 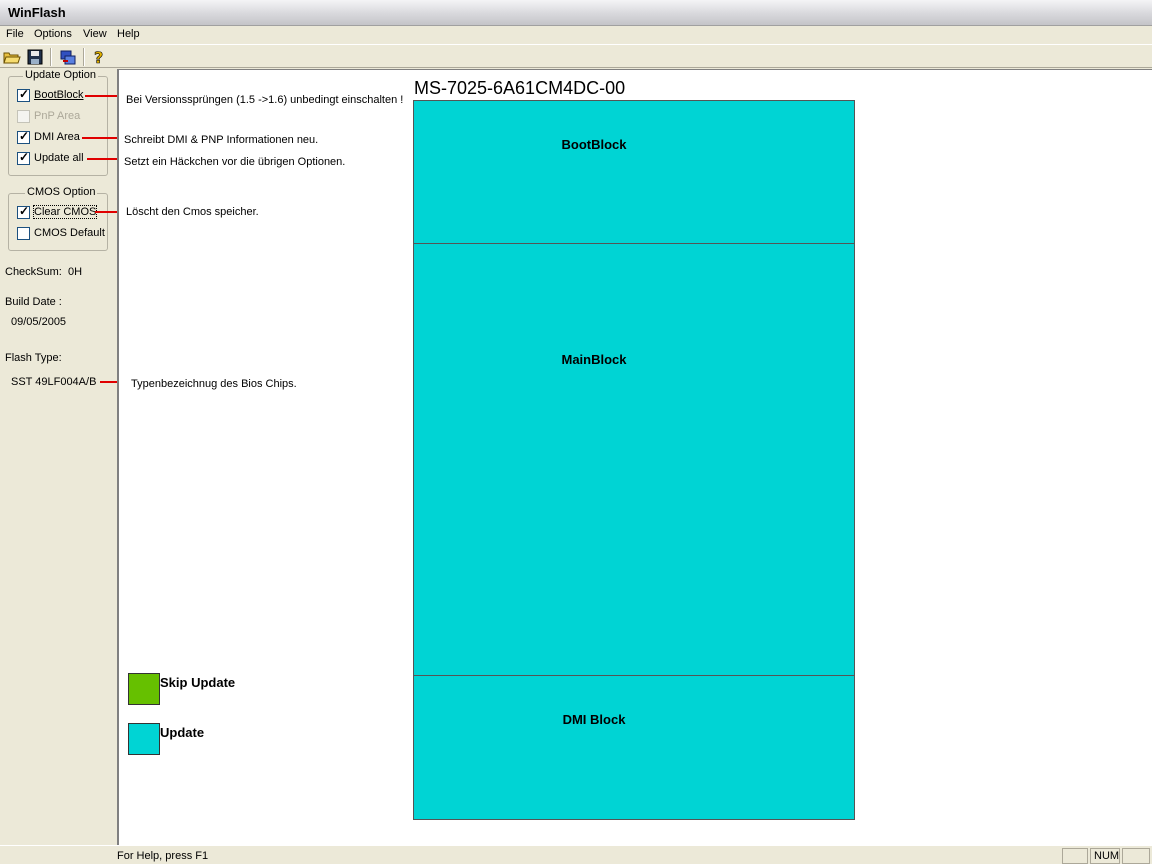 I want to click on flash-type-label: Flash Type:, so click(x=33, y=358).